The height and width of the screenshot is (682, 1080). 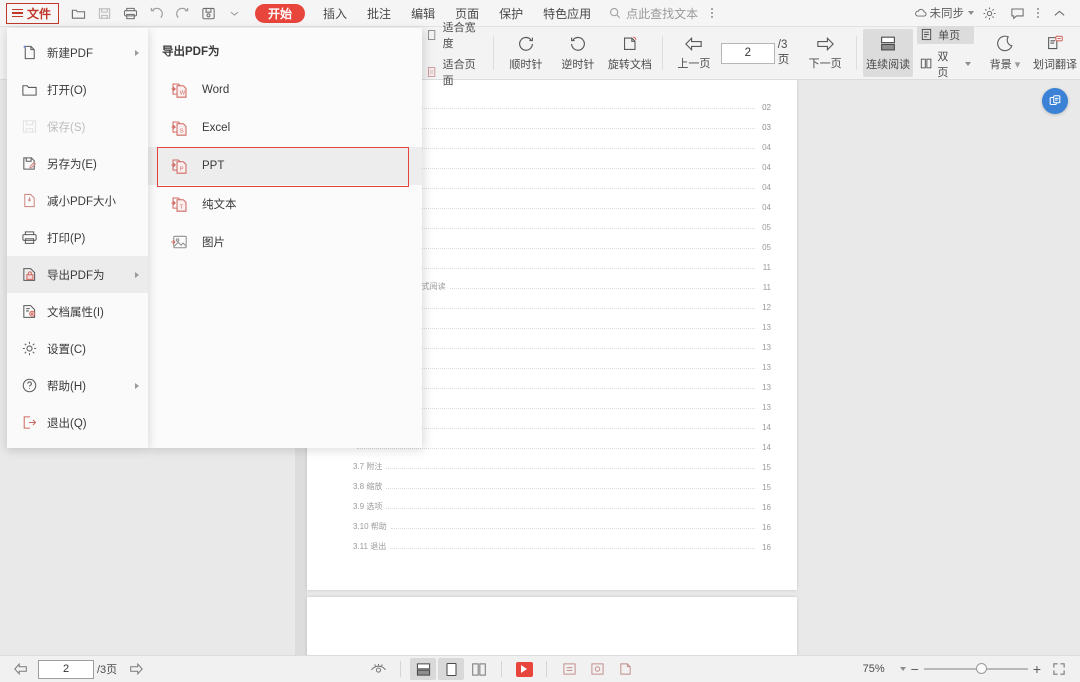 I want to click on toc-entry: 3.7 附注 15, so click(x=555, y=462).